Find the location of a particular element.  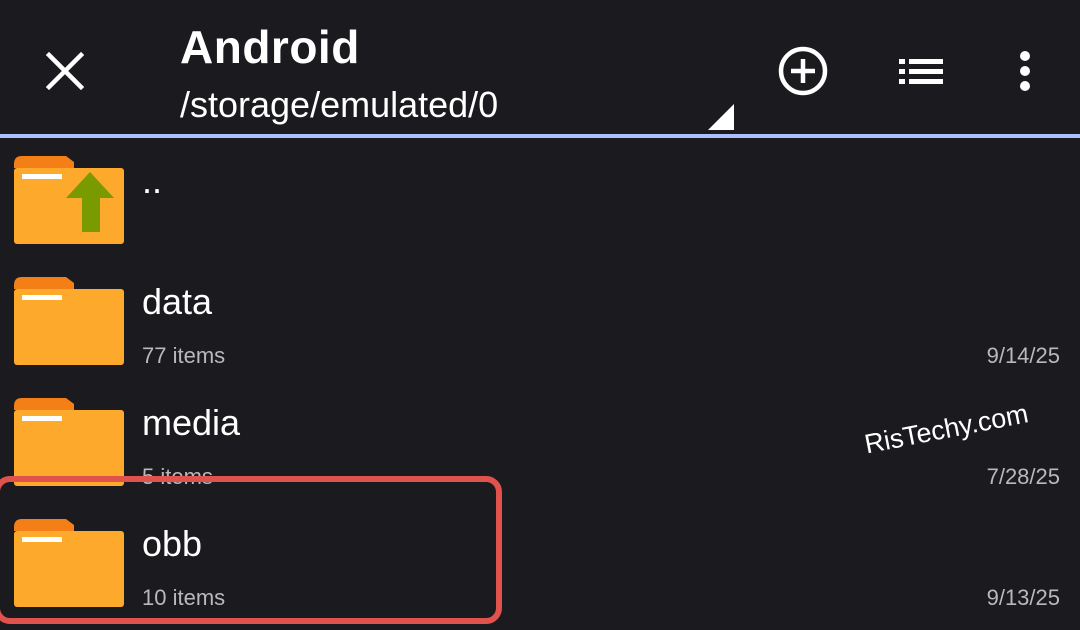

overflow-menu-button is located at coordinates (1025, 71).